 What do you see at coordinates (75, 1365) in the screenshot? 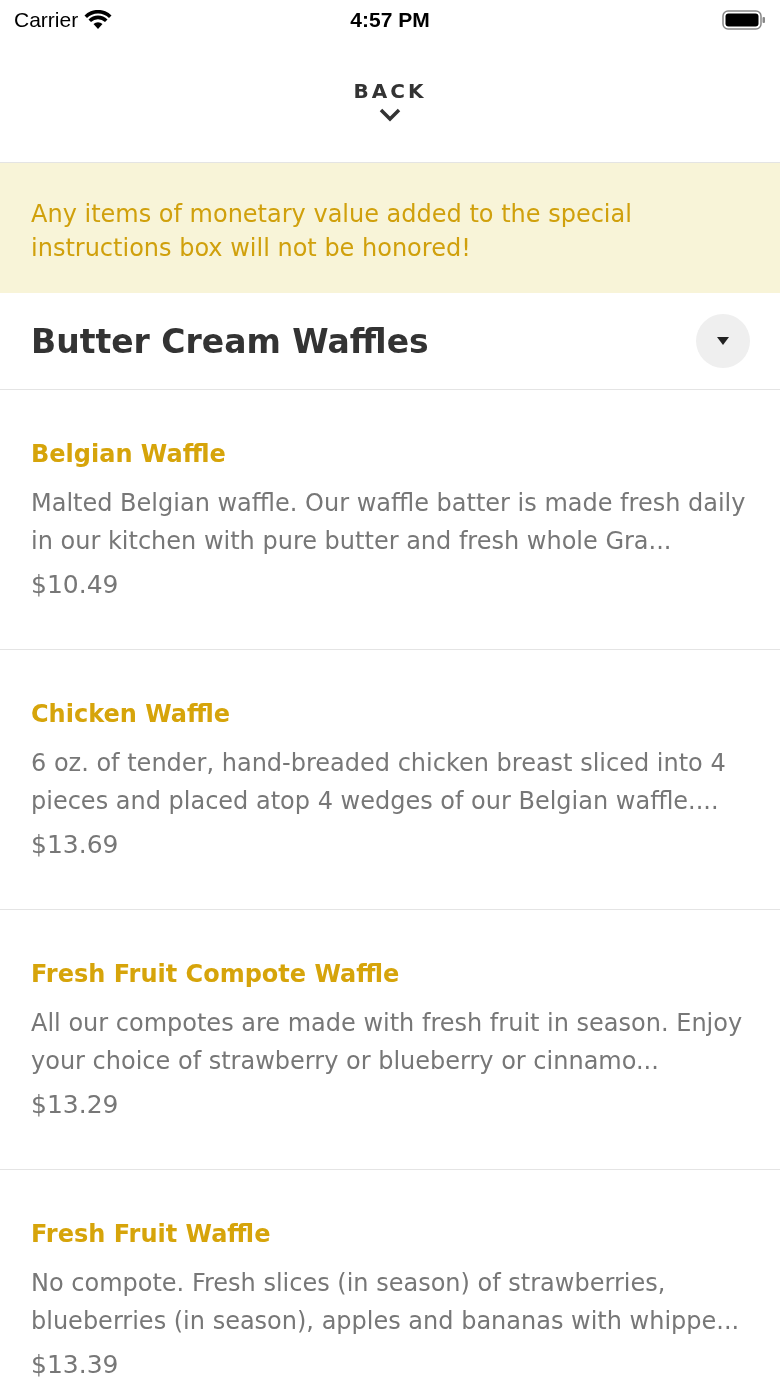
I see `item-price: $13.39` at bounding box center [75, 1365].